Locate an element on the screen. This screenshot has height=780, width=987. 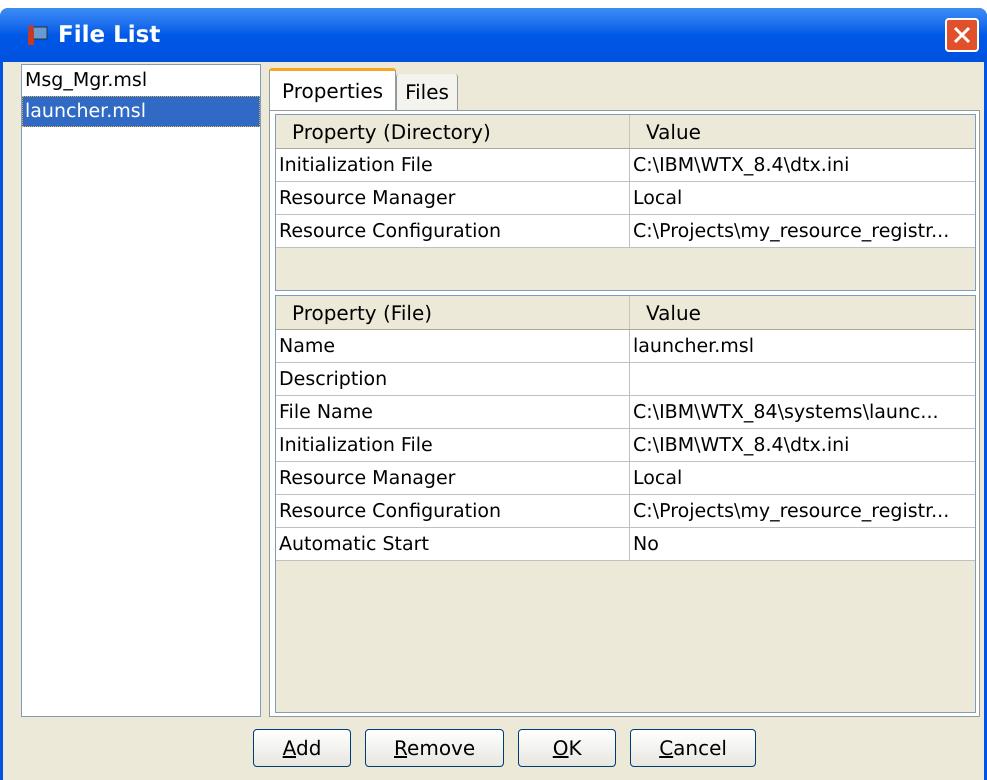
dialog-button: Remove is located at coordinates (434, 748).